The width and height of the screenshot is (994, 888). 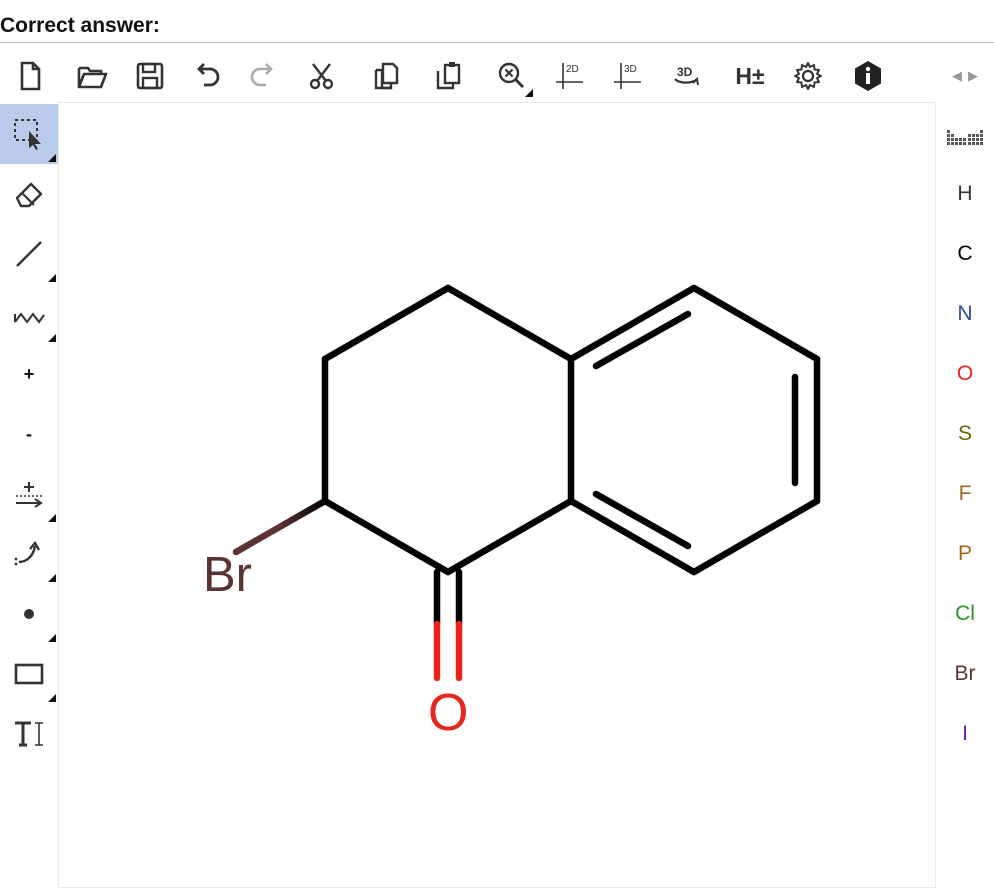 I want to click on text-cursor-icon, so click(x=29, y=734).